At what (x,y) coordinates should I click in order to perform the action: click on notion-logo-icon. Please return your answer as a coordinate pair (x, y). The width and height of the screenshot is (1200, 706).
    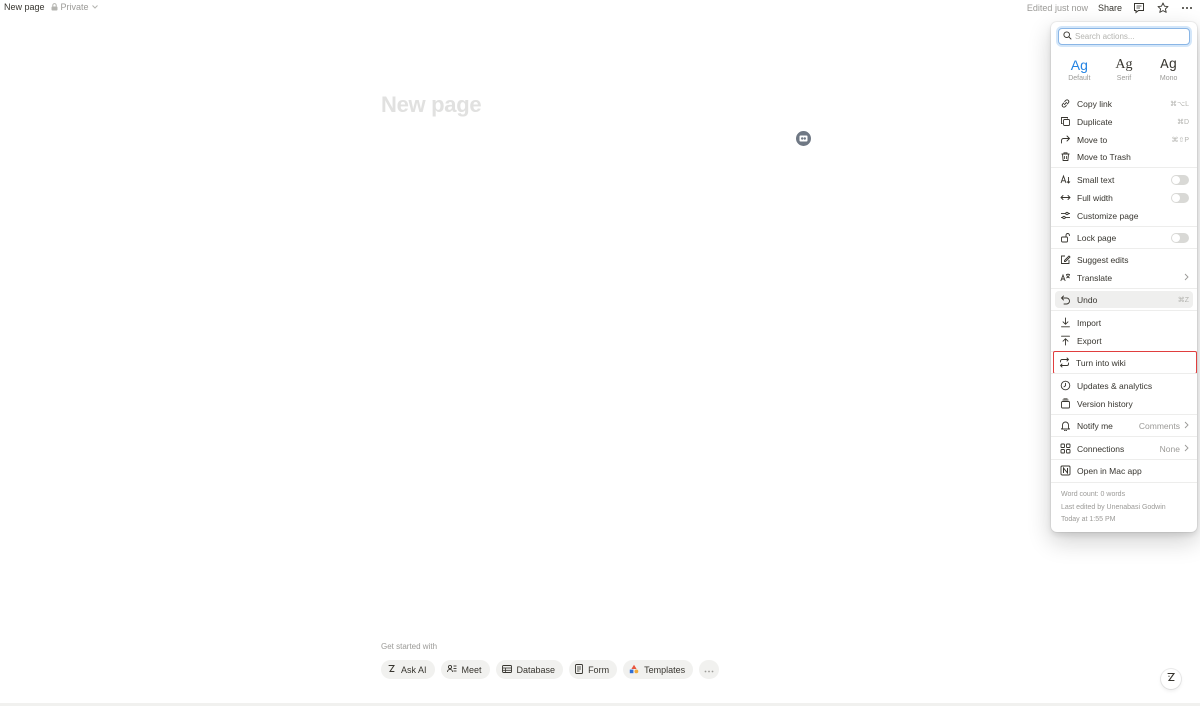
    Looking at the image, I should click on (1065, 471).